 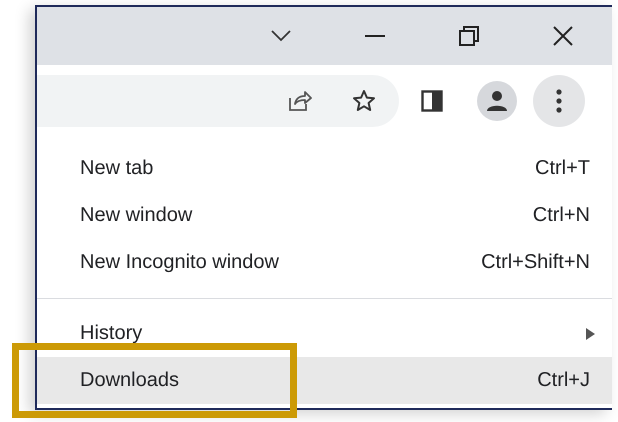 What do you see at coordinates (324, 215) in the screenshot?
I see `menu-item: New window Ctrl+N` at bounding box center [324, 215].